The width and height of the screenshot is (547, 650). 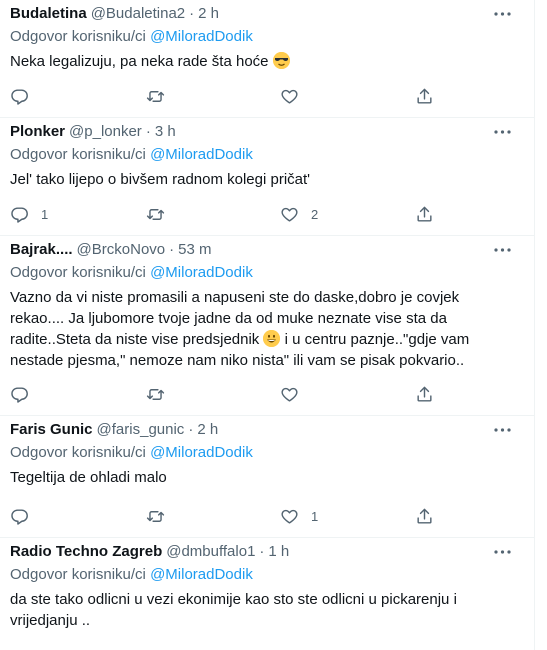 I want to click on grinning-face-emoji-icon, so click(x=272, y=338).